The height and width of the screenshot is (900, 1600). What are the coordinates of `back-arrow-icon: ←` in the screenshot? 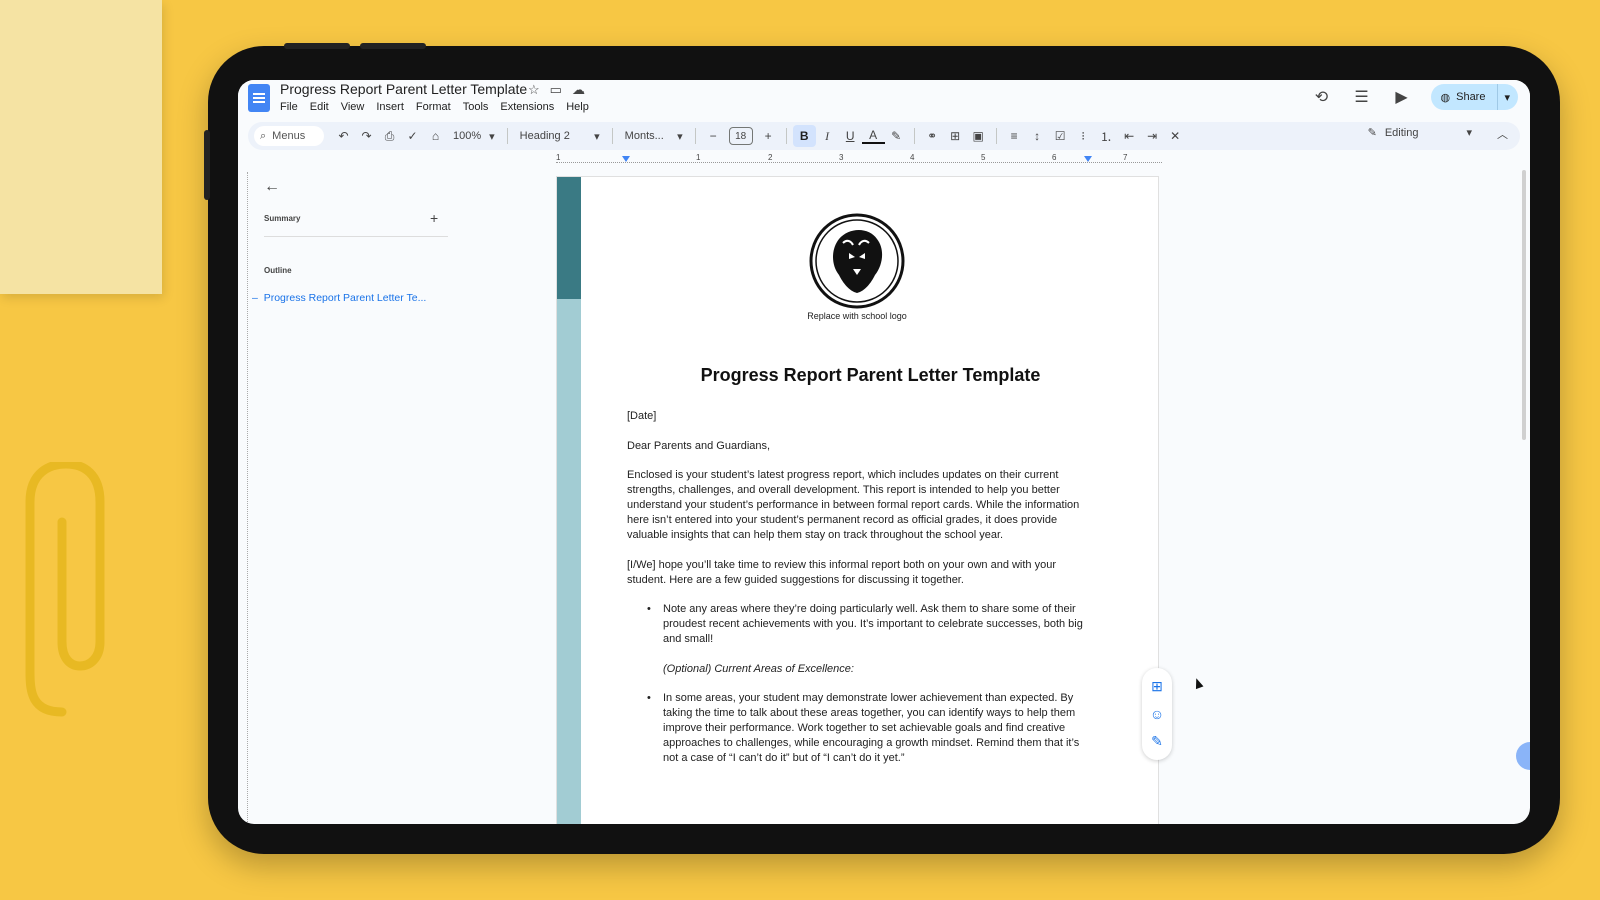 It's located at (272, 187).